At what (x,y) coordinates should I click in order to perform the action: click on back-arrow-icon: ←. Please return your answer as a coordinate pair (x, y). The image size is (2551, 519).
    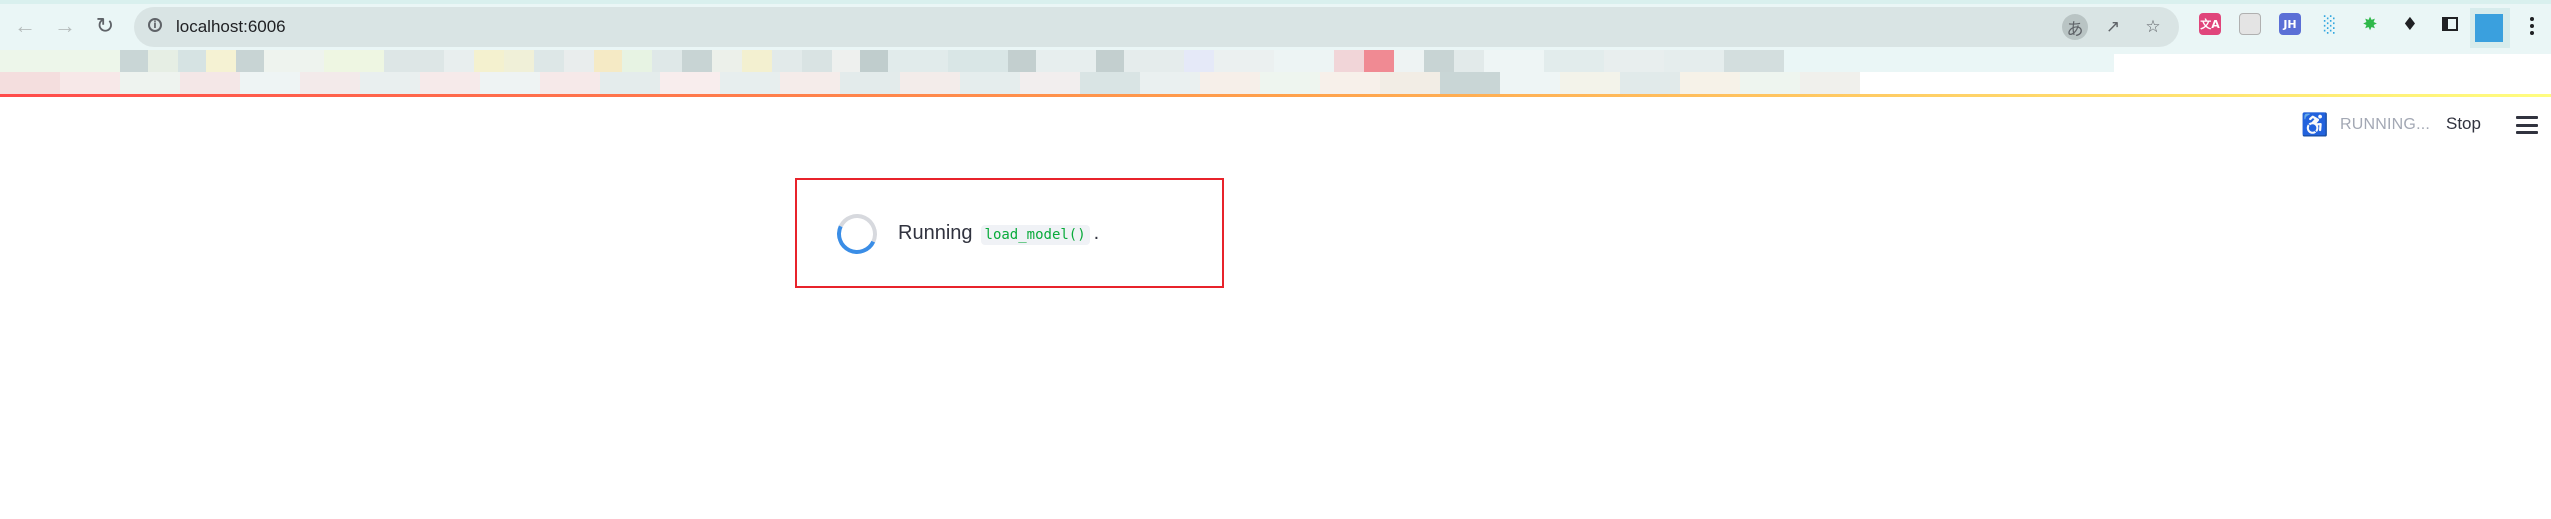
    Looking at the image, I should click on (25, 26).